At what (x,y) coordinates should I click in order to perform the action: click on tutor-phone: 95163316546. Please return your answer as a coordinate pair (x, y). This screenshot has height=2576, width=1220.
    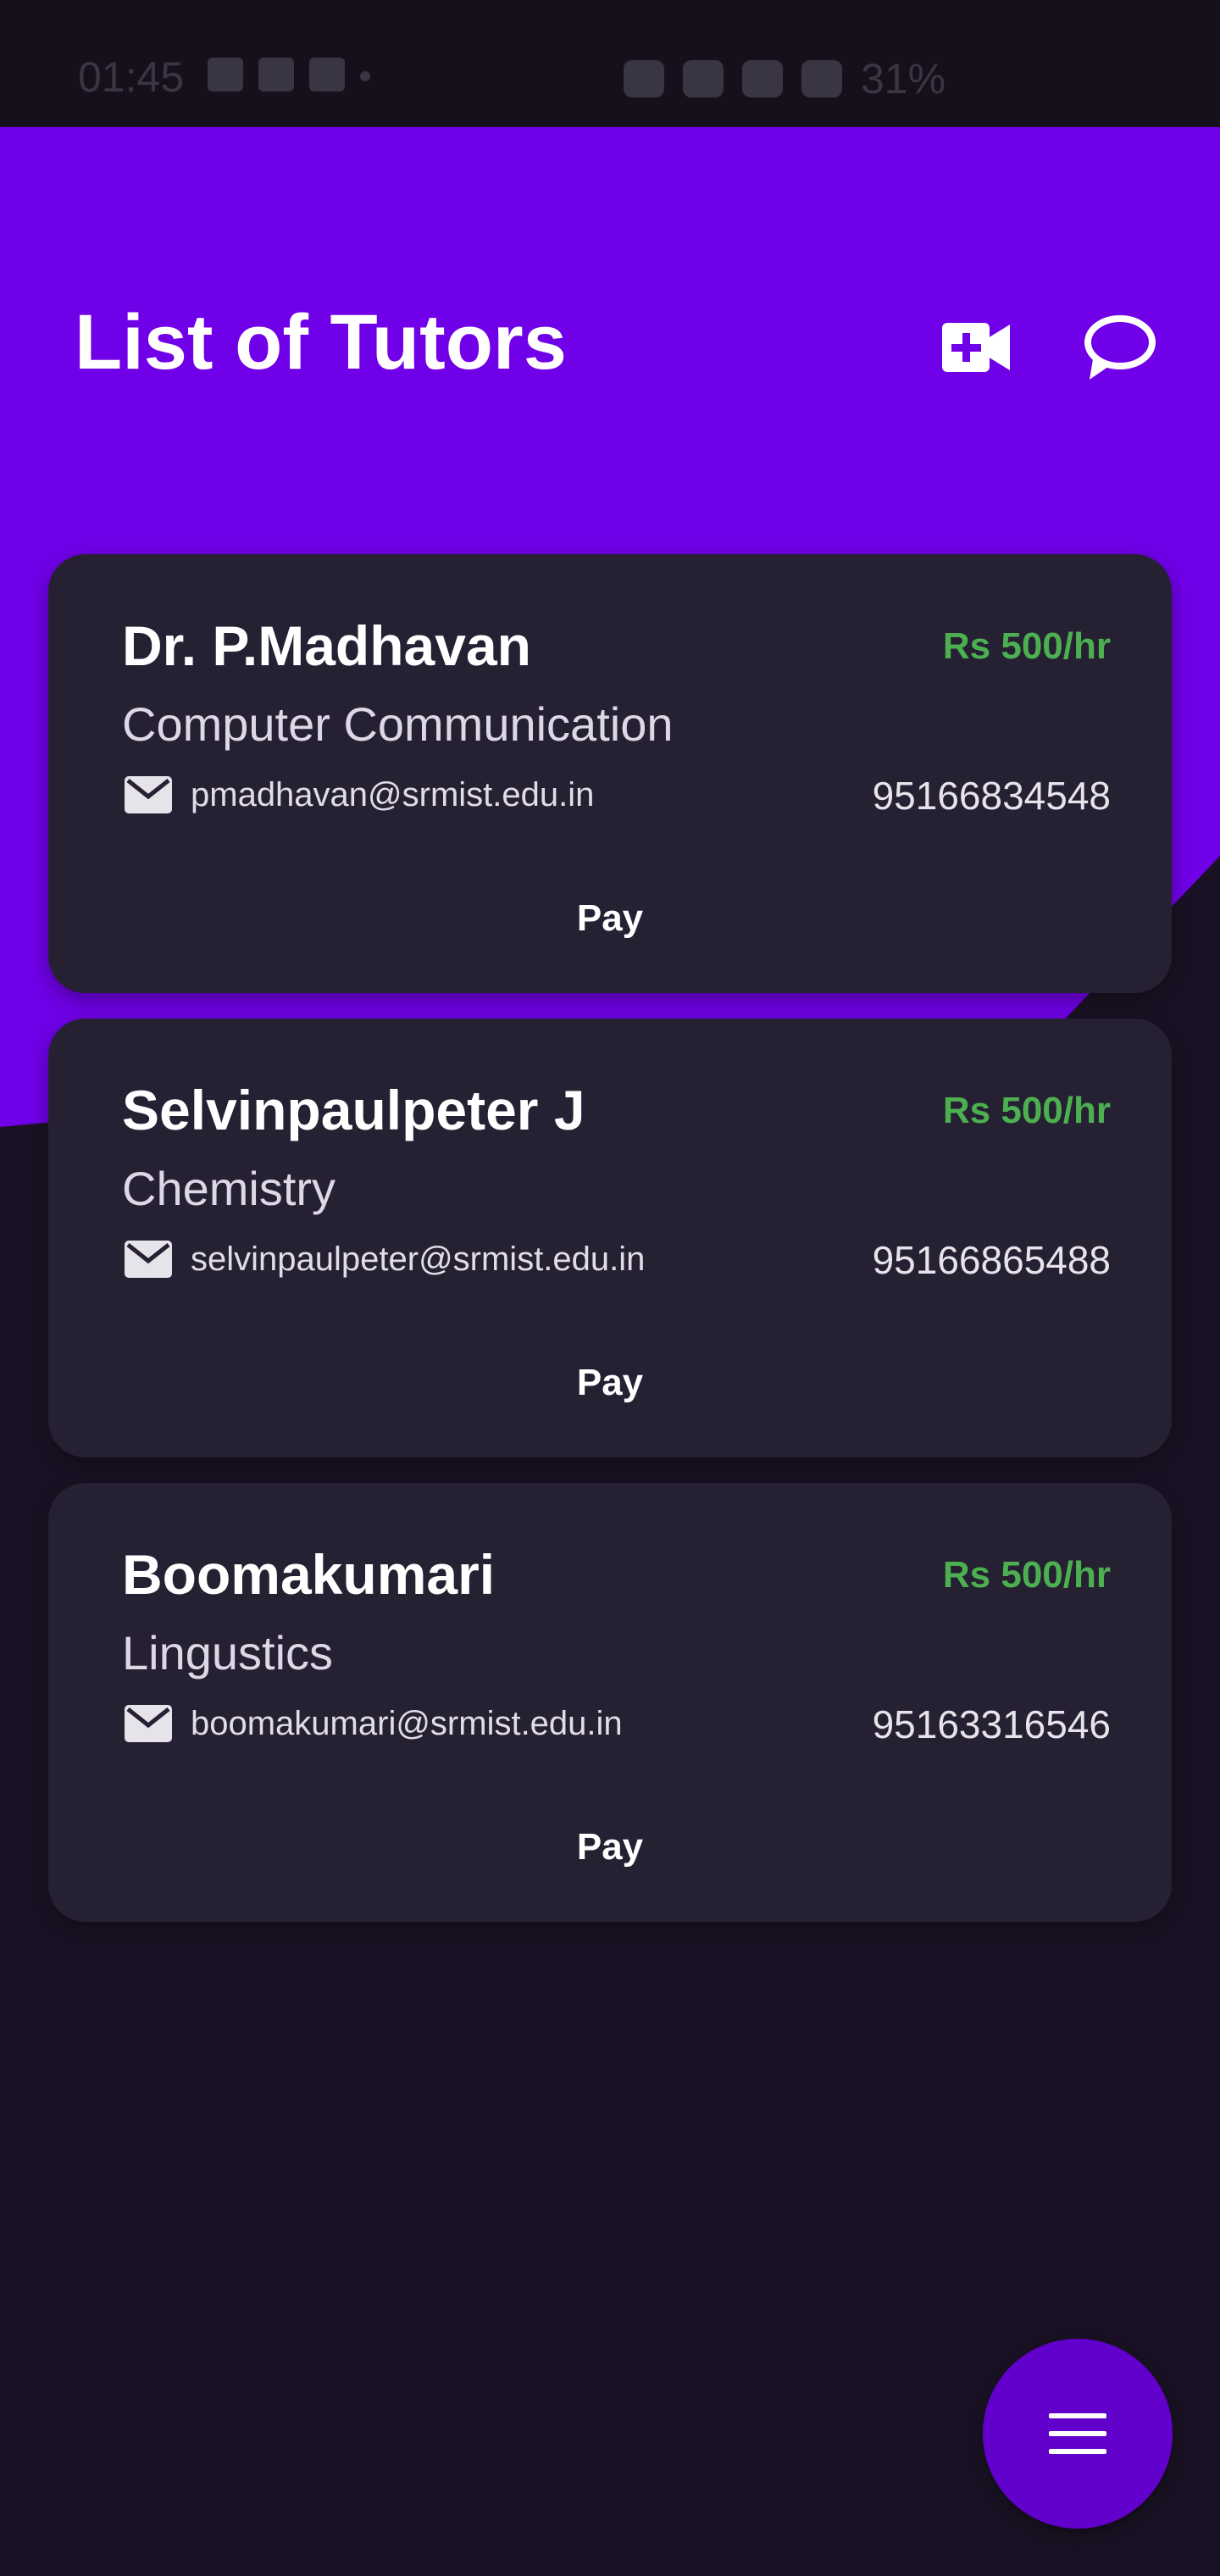
    Looking at the image, I should click on (992, 1724).